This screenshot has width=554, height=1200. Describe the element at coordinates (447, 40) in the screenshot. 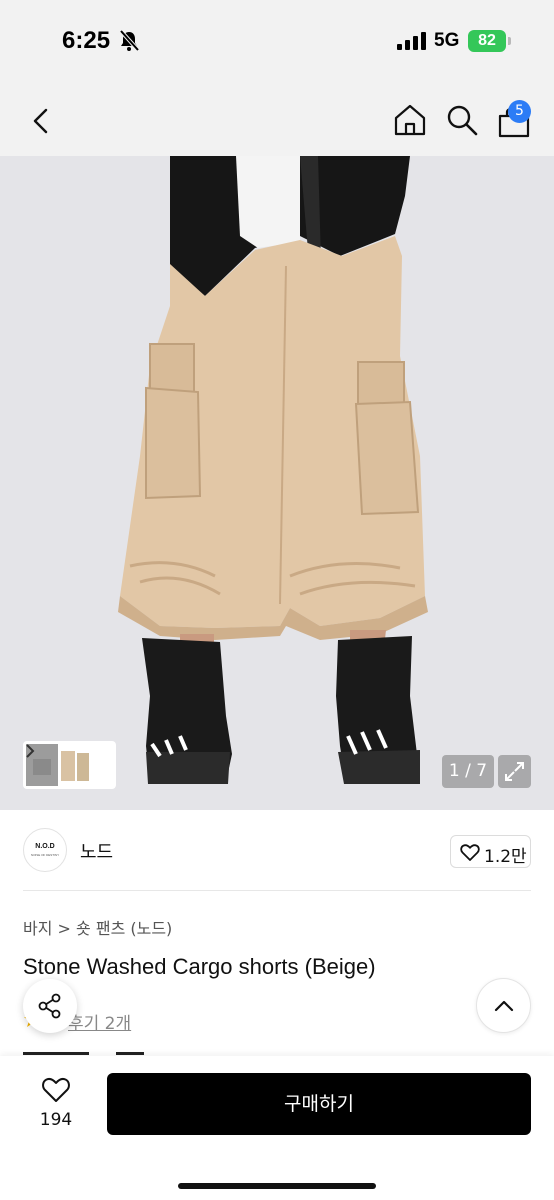

I see `network-type: 5G` at that location.